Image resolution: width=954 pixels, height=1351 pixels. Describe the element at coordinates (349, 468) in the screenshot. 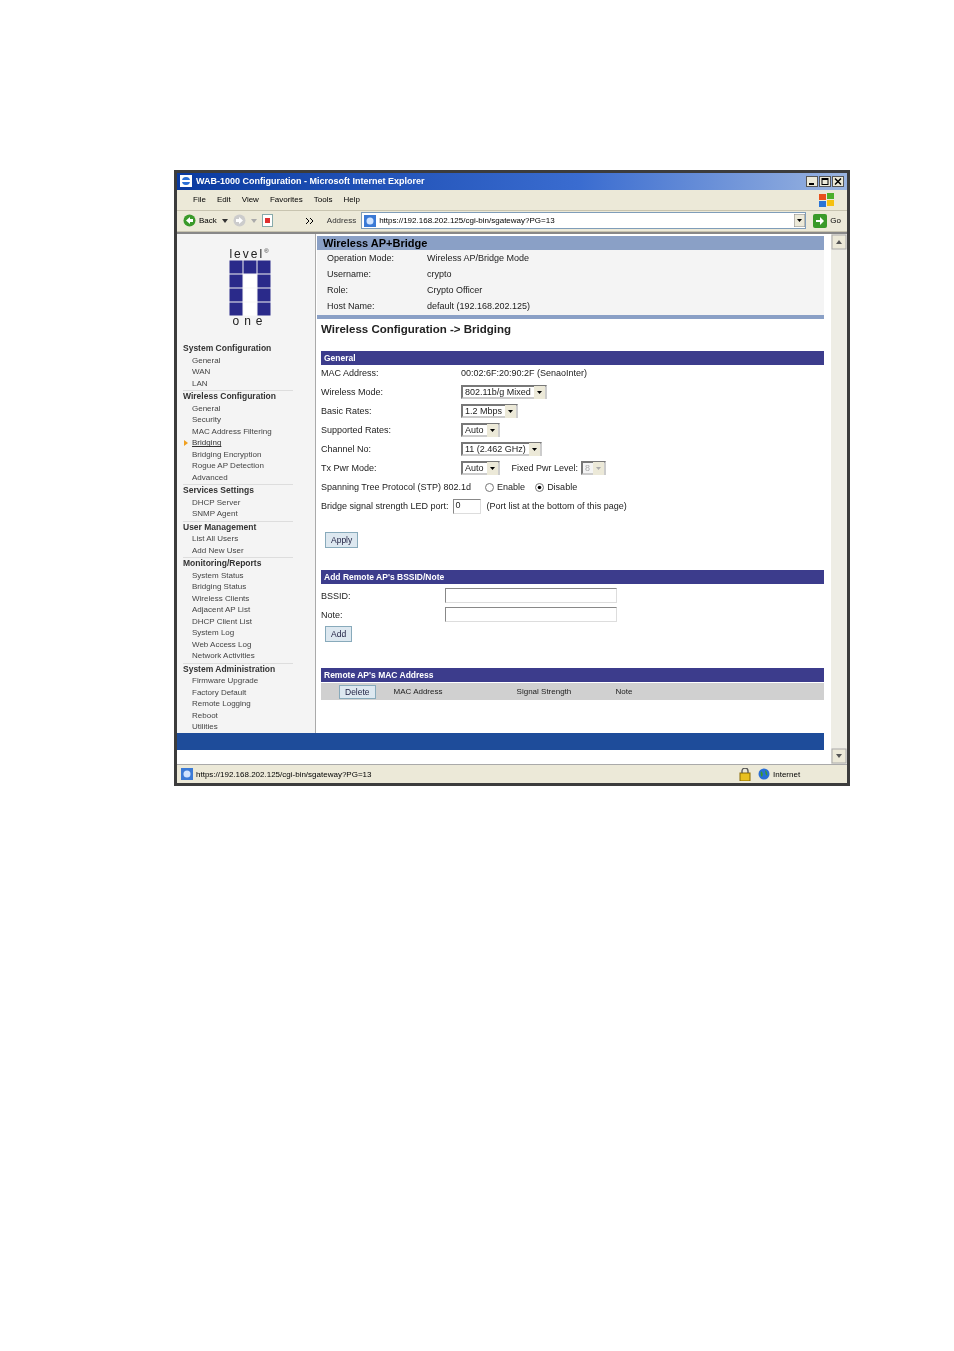

I see `field-label: Tx Pwr Mode:` at that location.